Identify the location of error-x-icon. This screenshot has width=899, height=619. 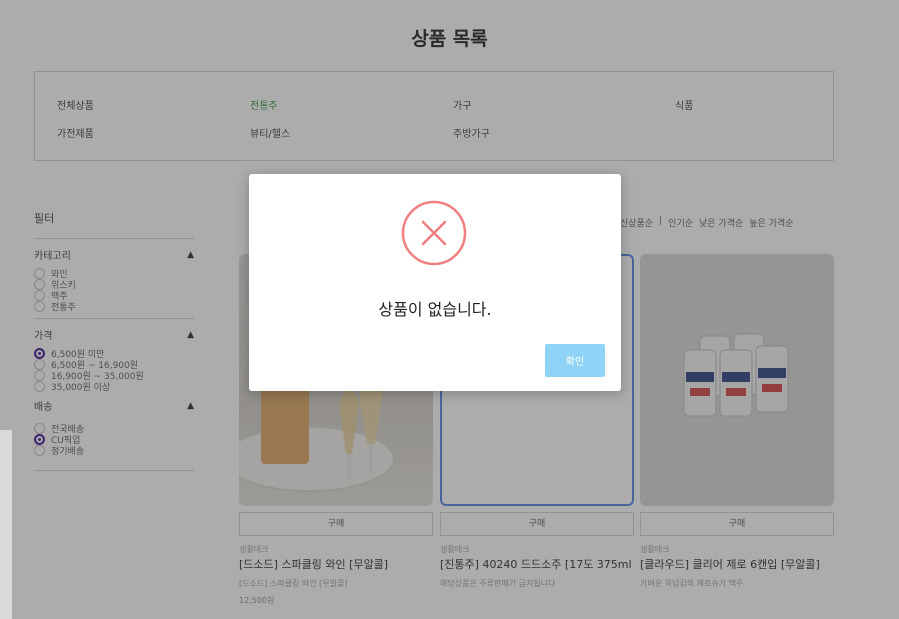
(434, 233).